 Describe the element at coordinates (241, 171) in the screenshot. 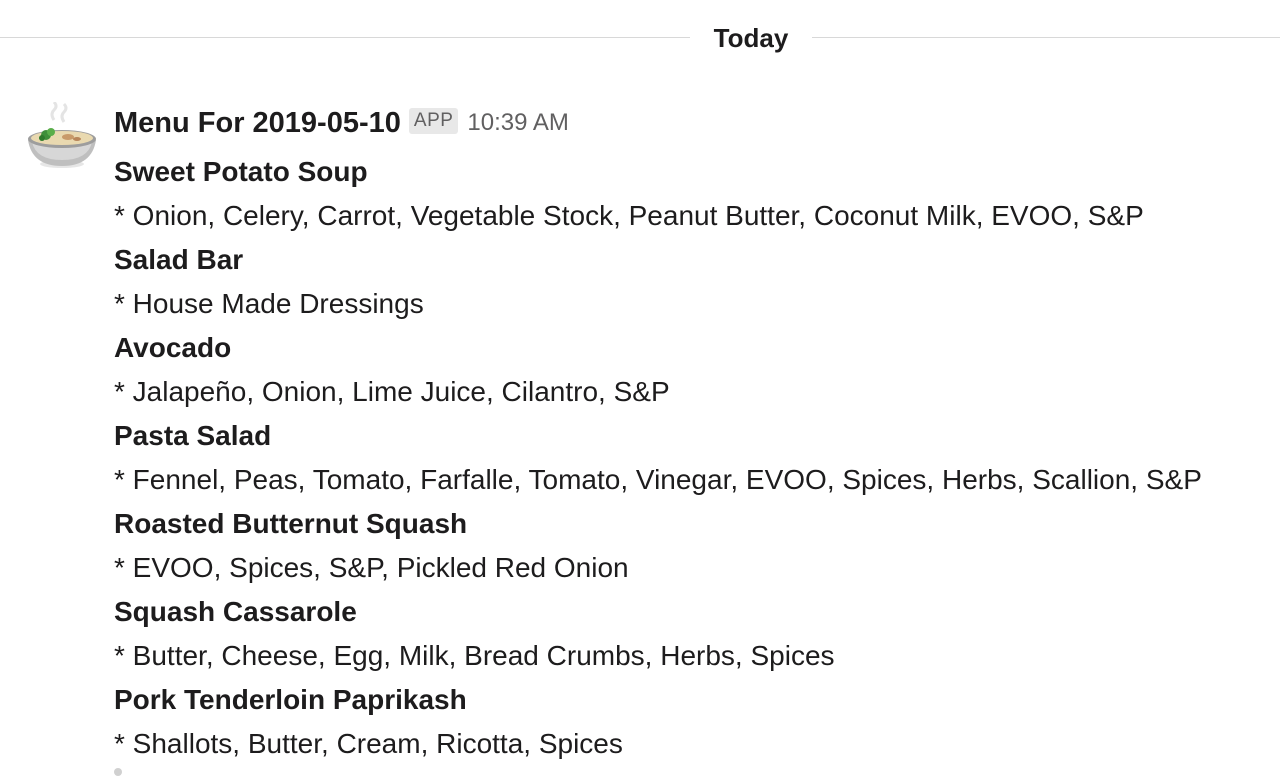

I see `dish-name: Sweet Potato Soup` at that location.